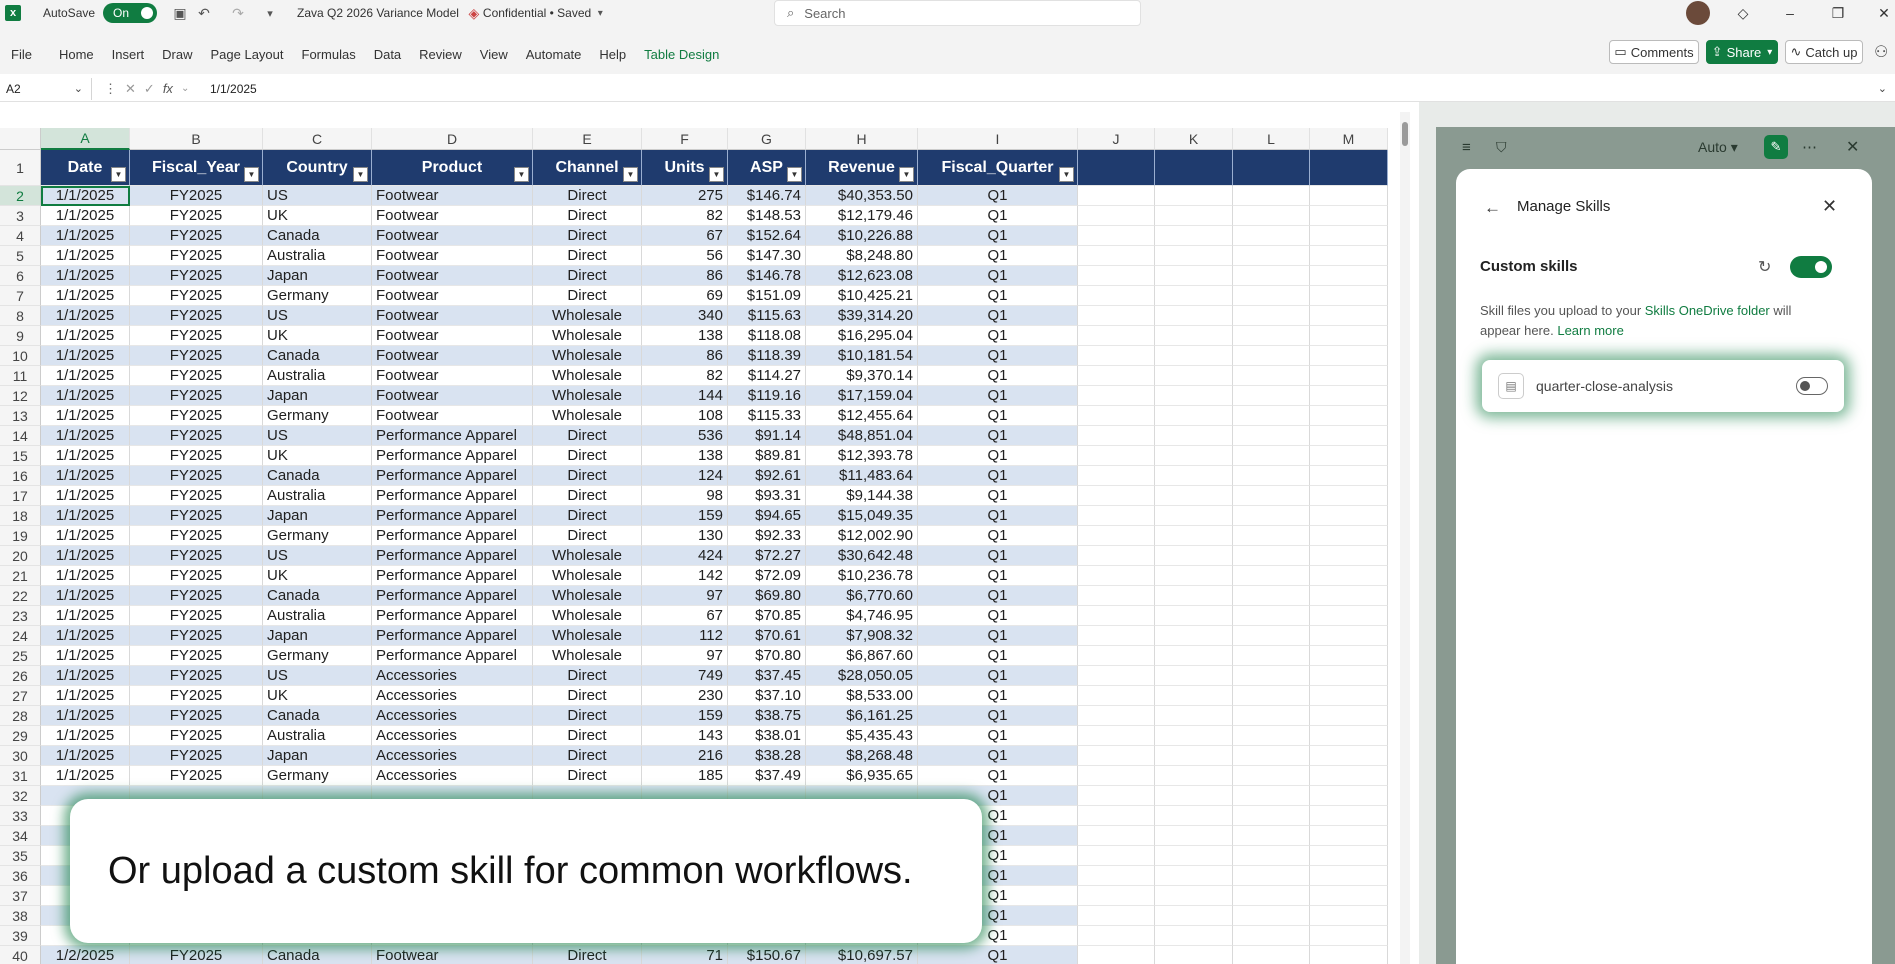  What do you see at coordinates (685, 576) in the screenshot?
I see `cell: 142` at bounding box center [685, 576].